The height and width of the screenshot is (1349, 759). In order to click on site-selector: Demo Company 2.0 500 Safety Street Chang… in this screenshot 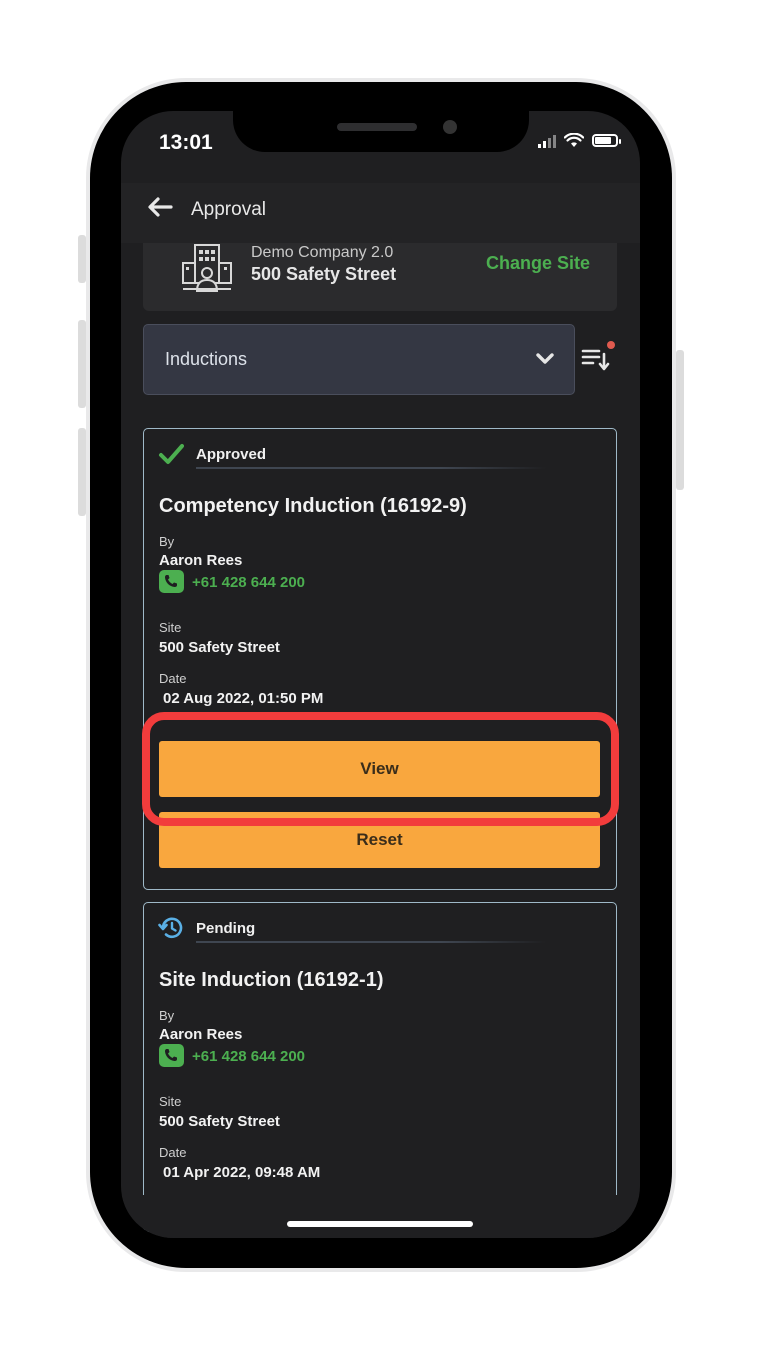, I will do `click(380, 277)`.